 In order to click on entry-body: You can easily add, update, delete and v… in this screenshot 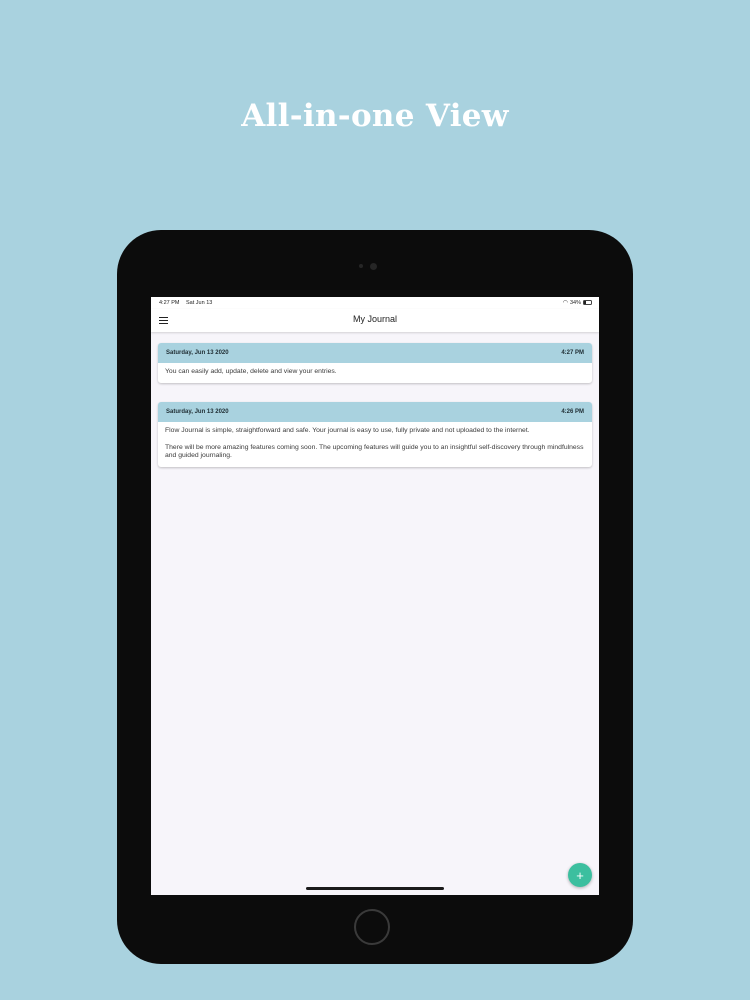, I will do `click(375, 373)`.